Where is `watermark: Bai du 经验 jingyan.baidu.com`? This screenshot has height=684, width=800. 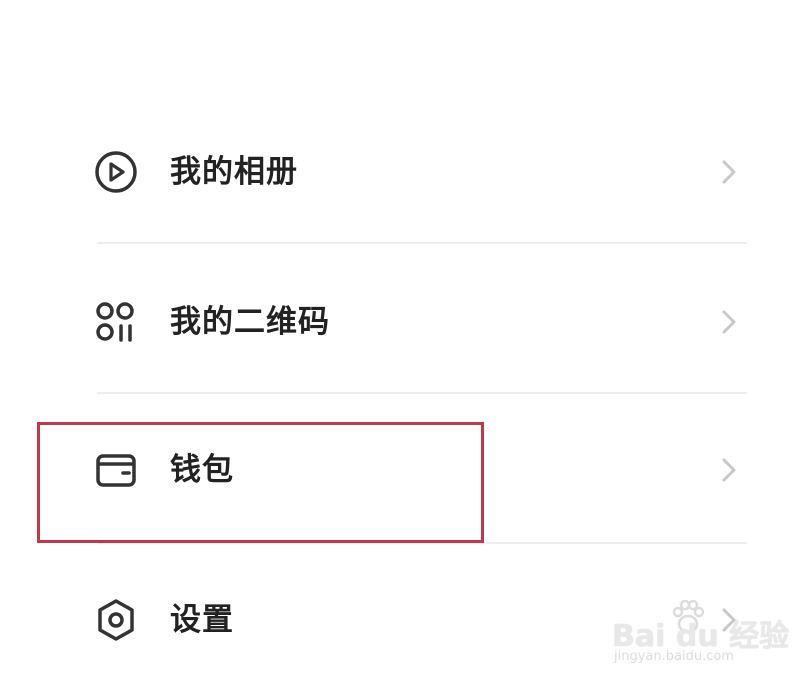 watermark: Bai du 经验 jingyan.baidu.com is located at coordinates (700, 633).